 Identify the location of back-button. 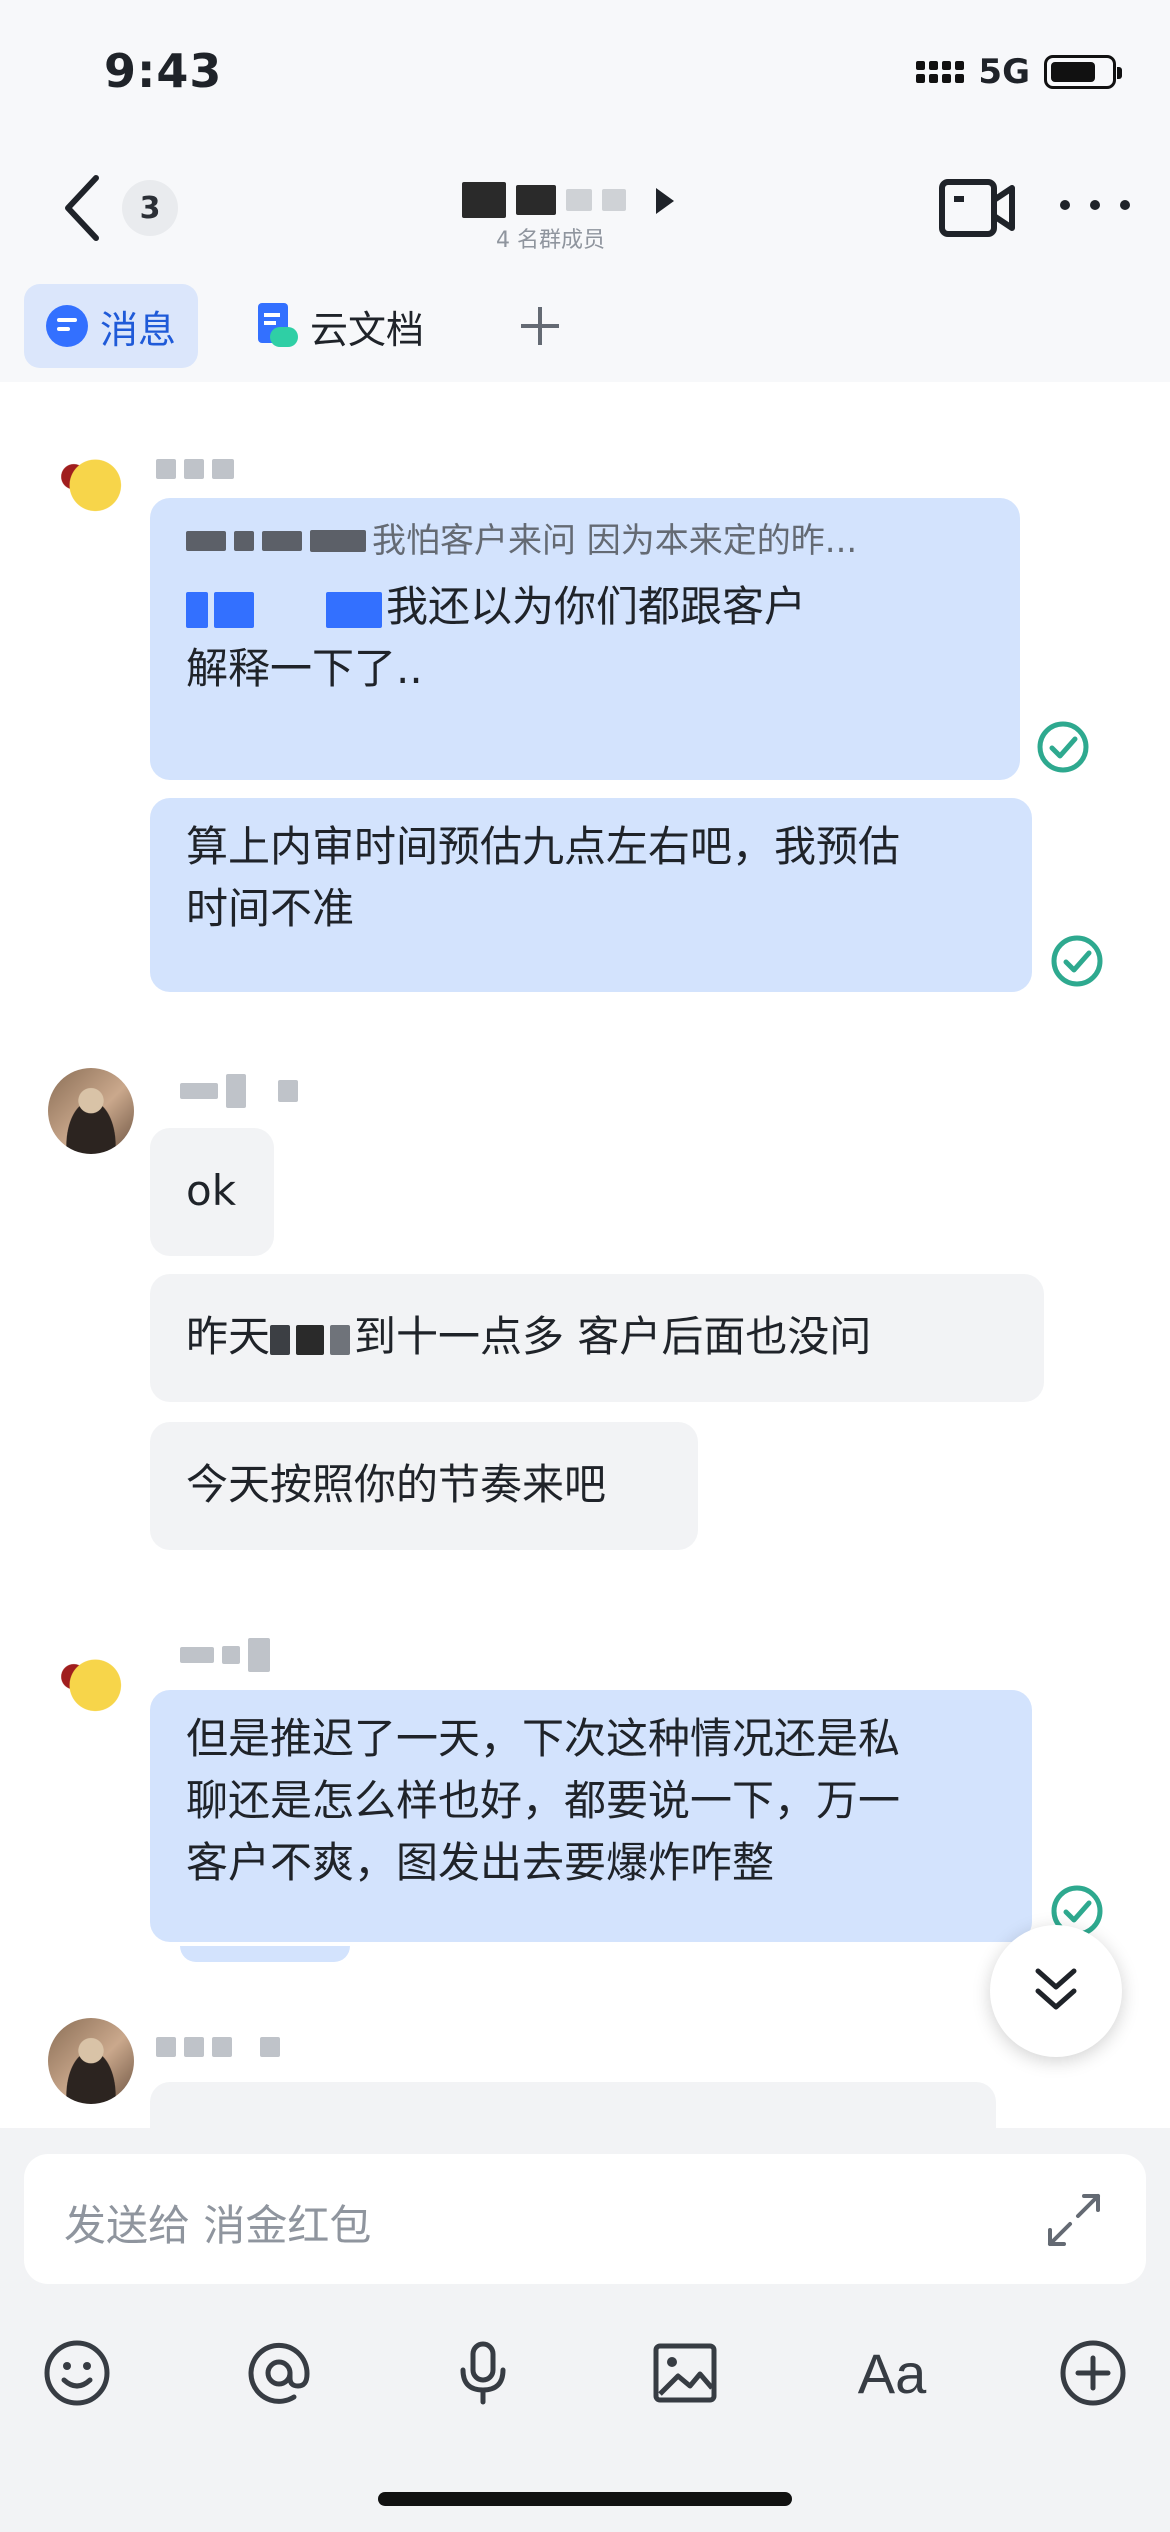
(86, 208).